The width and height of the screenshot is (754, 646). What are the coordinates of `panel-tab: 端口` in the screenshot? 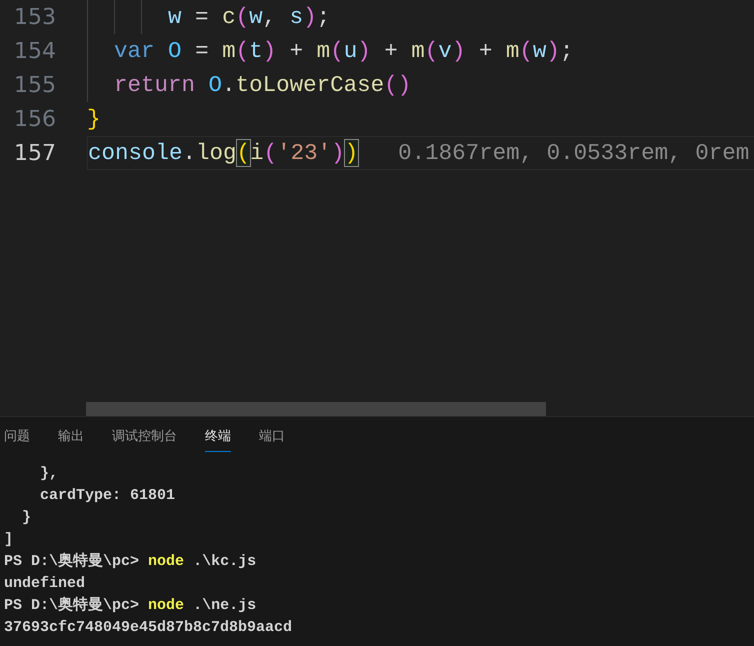 It's located at (272, 437).